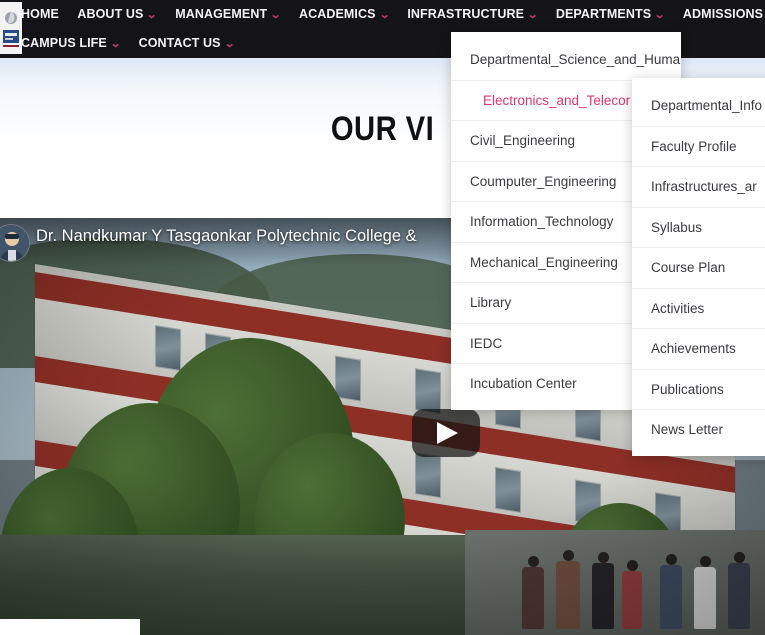  I want to click on play-triangle, so click(447, 433).